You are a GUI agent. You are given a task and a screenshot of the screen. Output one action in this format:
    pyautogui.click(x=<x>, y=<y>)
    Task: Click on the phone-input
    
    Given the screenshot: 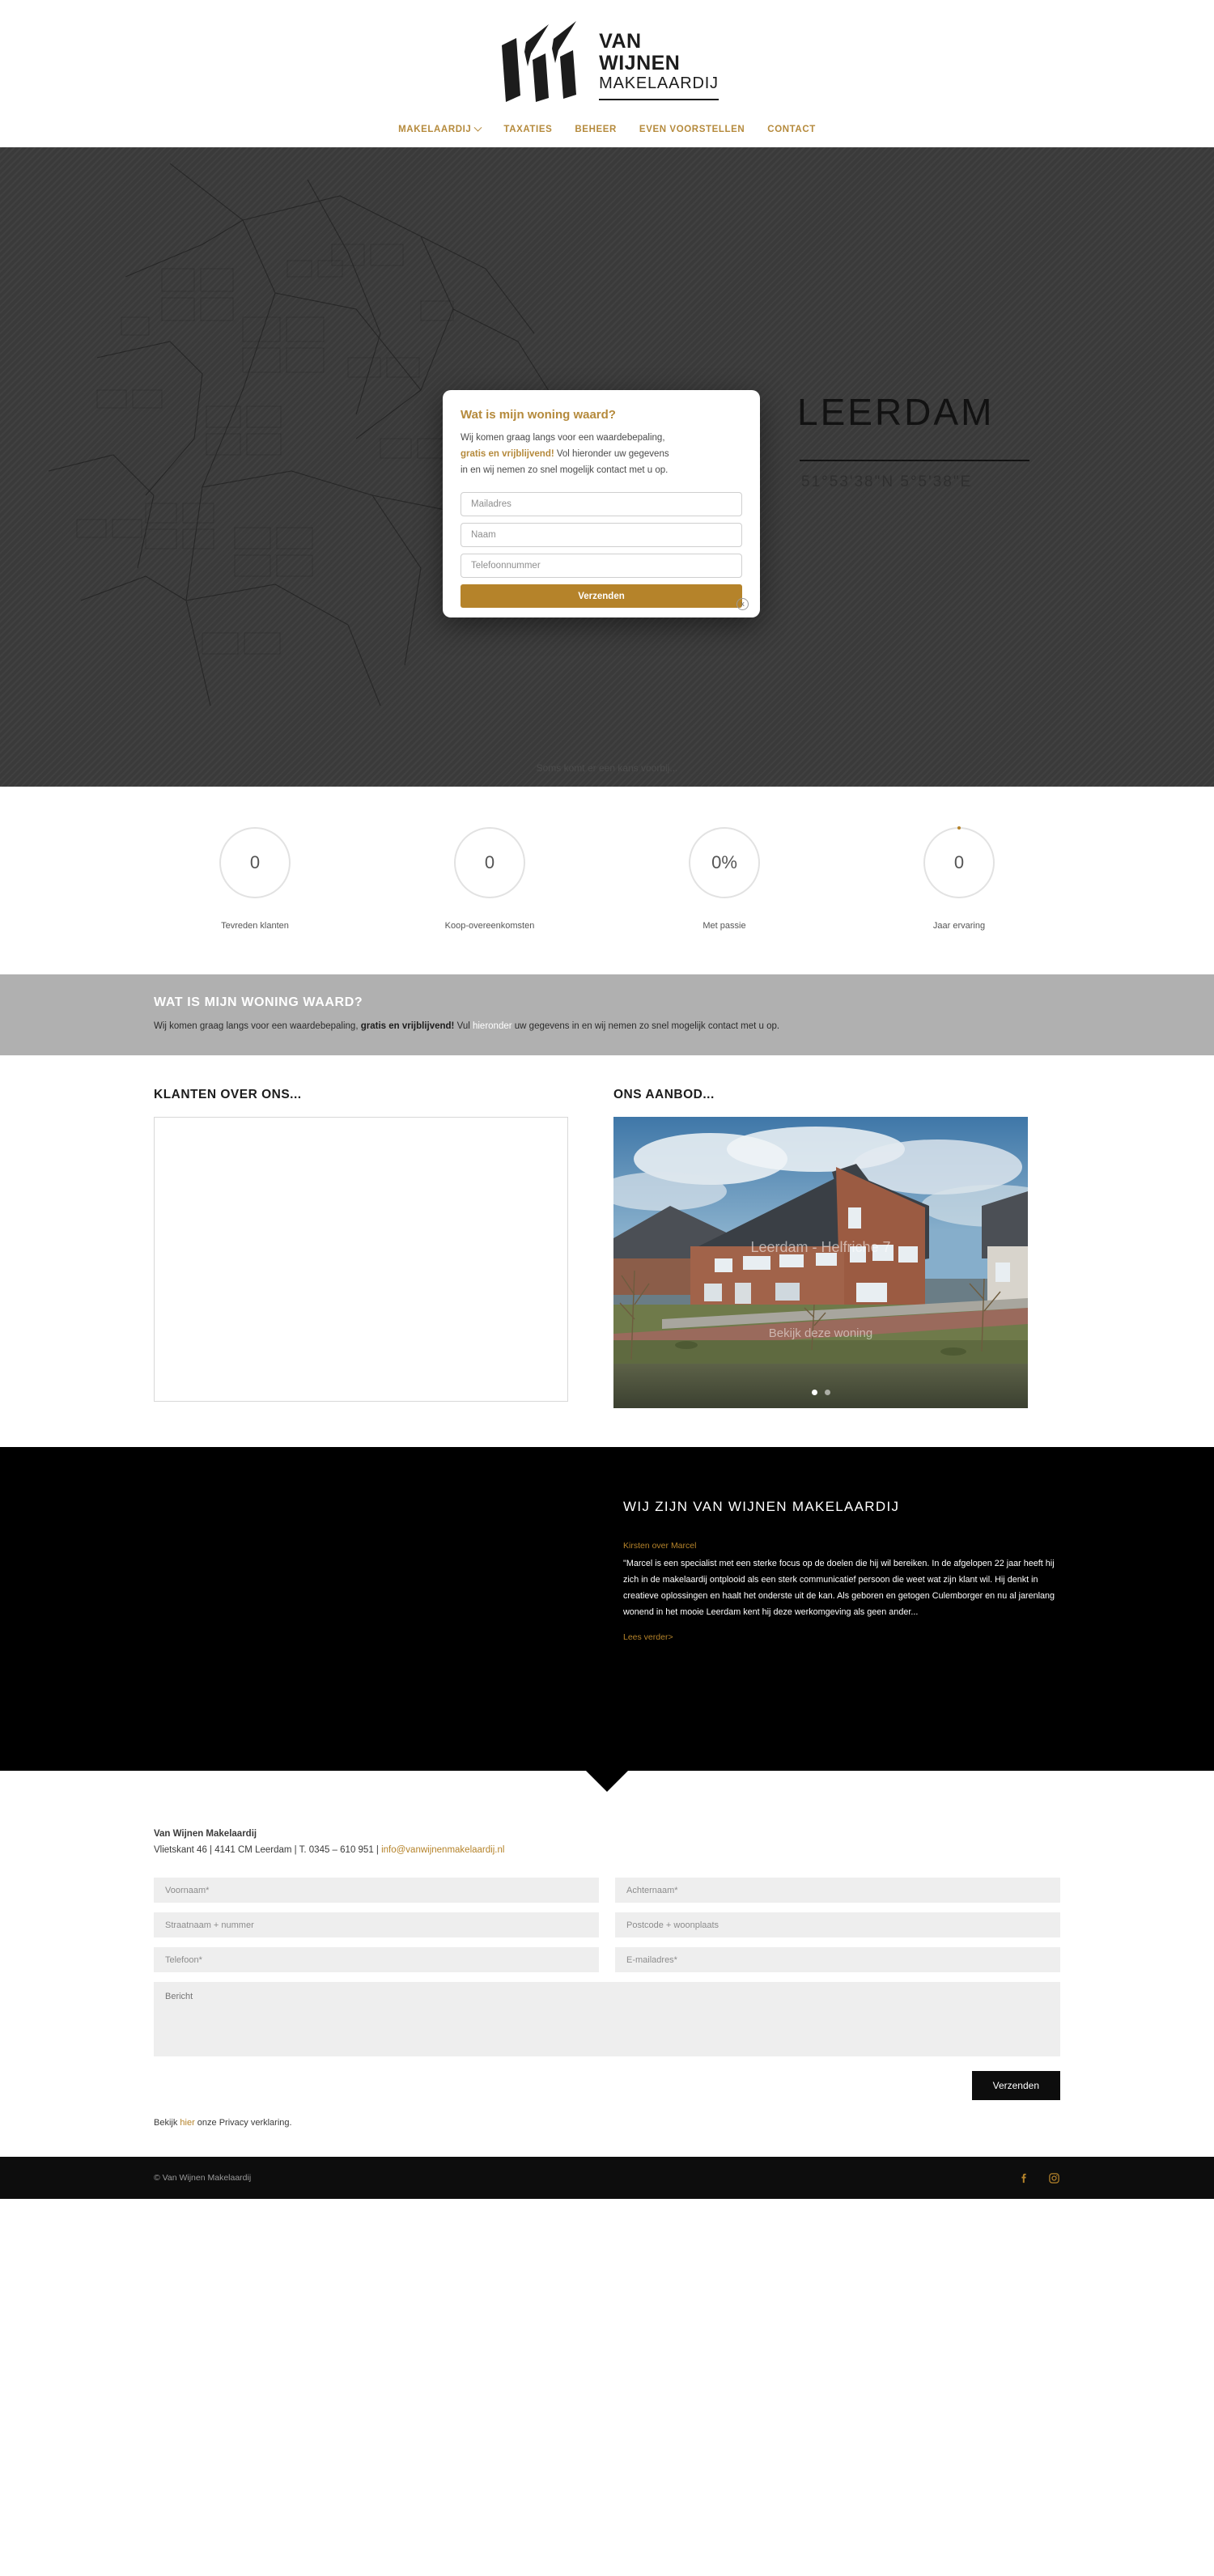 What is the action you would take?
    pyautogui.click(x=376, y=1959)
    